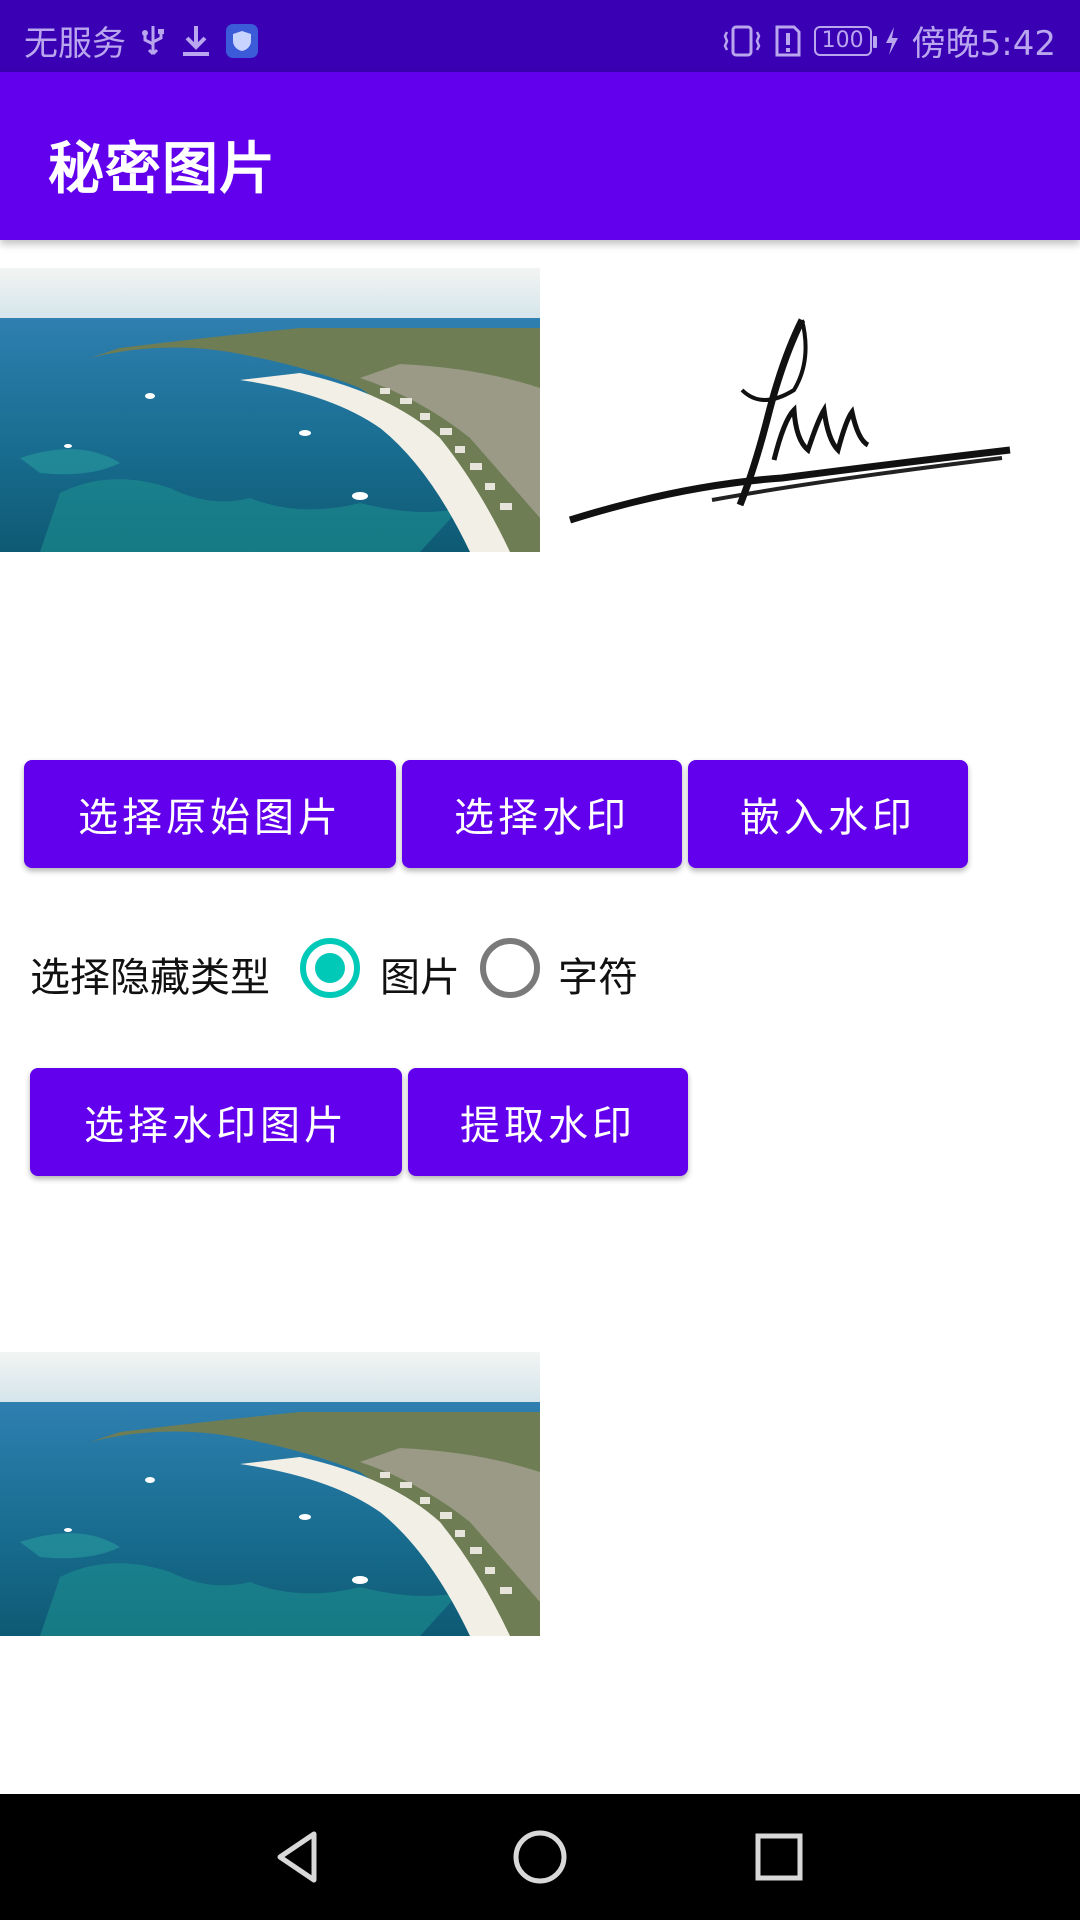 The height and width of the screenshot is (1920, 1080). I want to click on result-image, so click(270, 1494).